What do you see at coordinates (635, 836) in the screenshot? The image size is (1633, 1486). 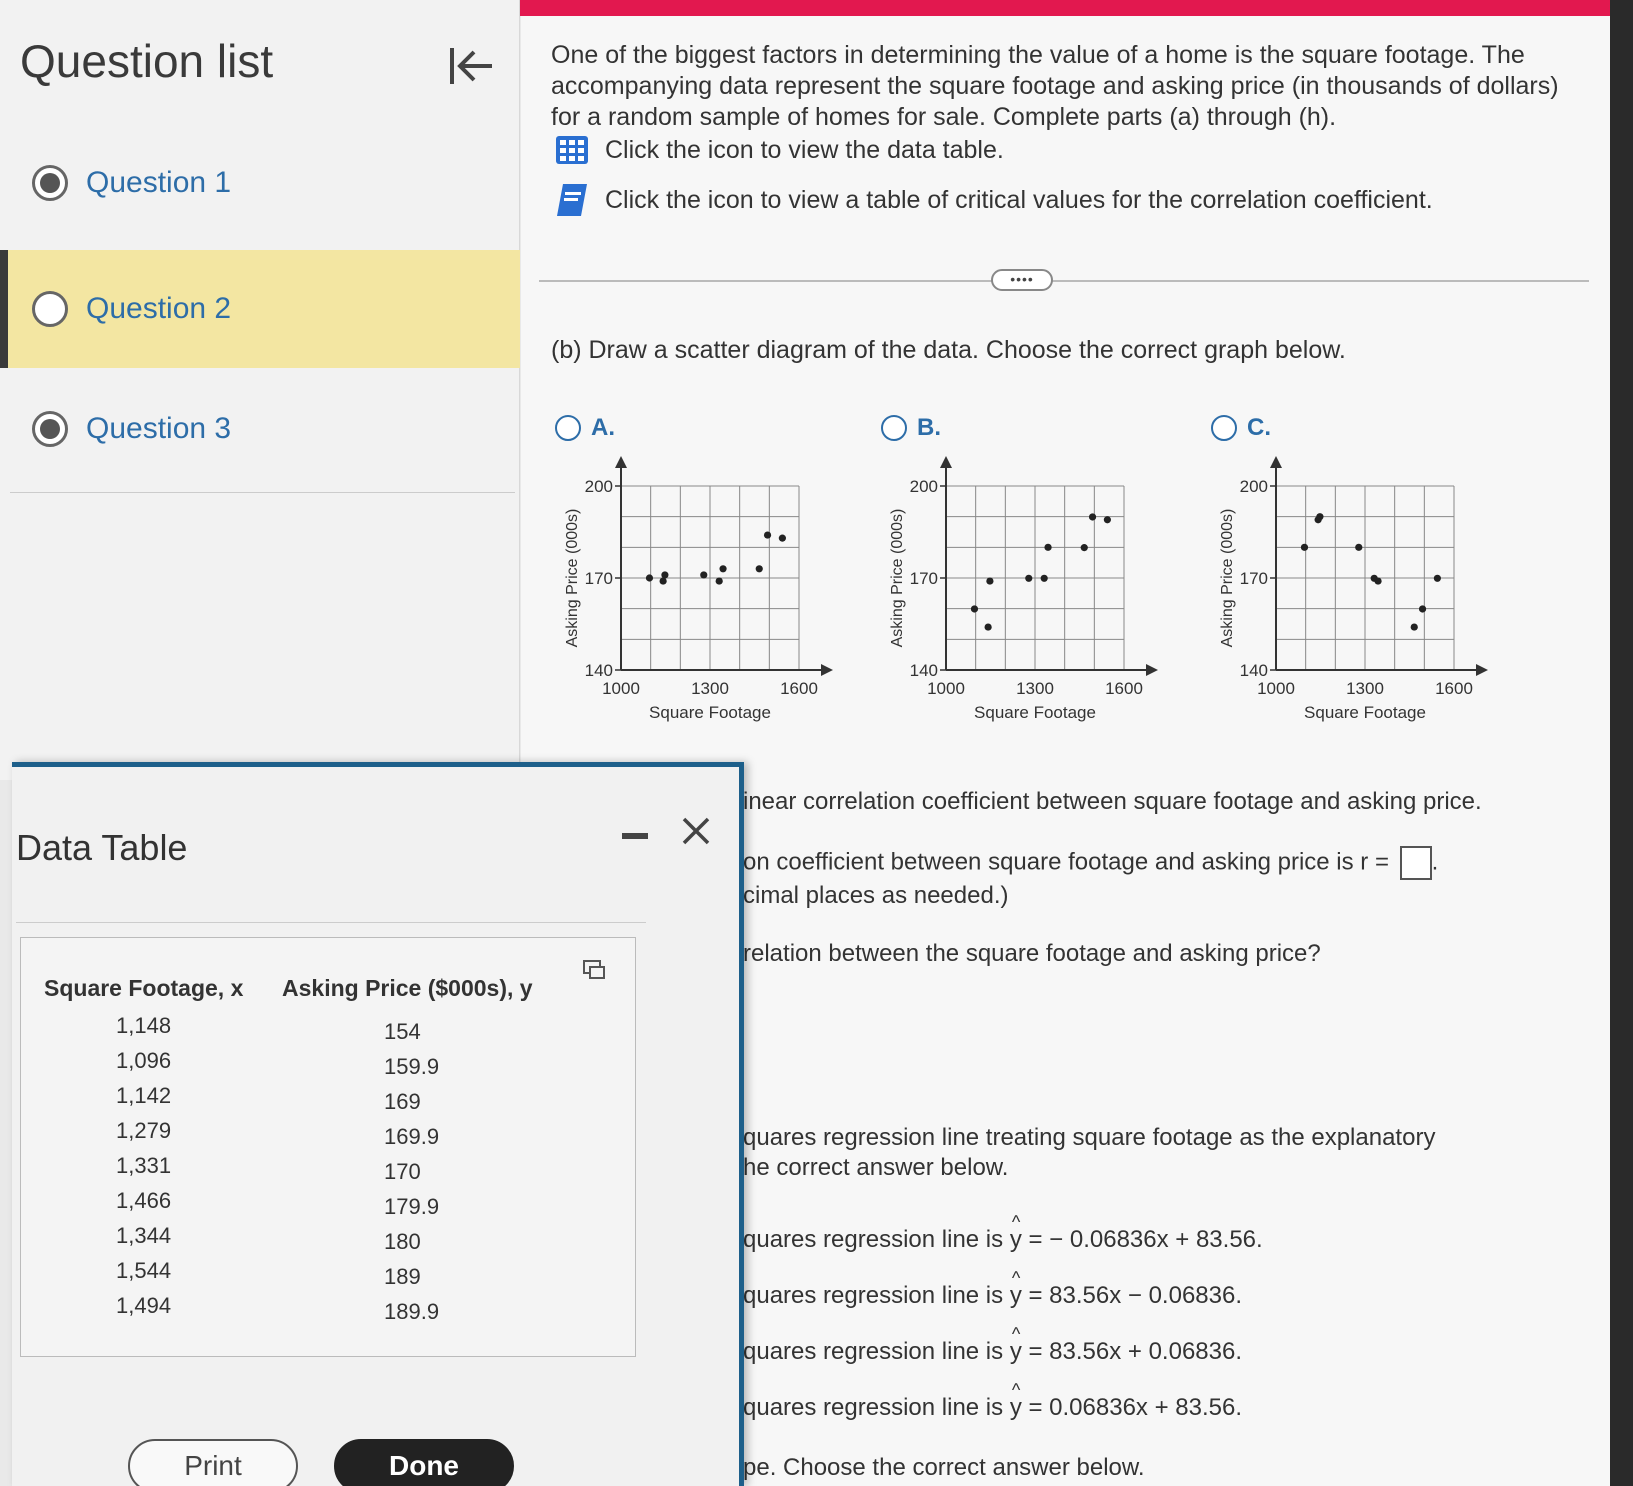 I see `minimize-icon` at bounding box center [635, 836].